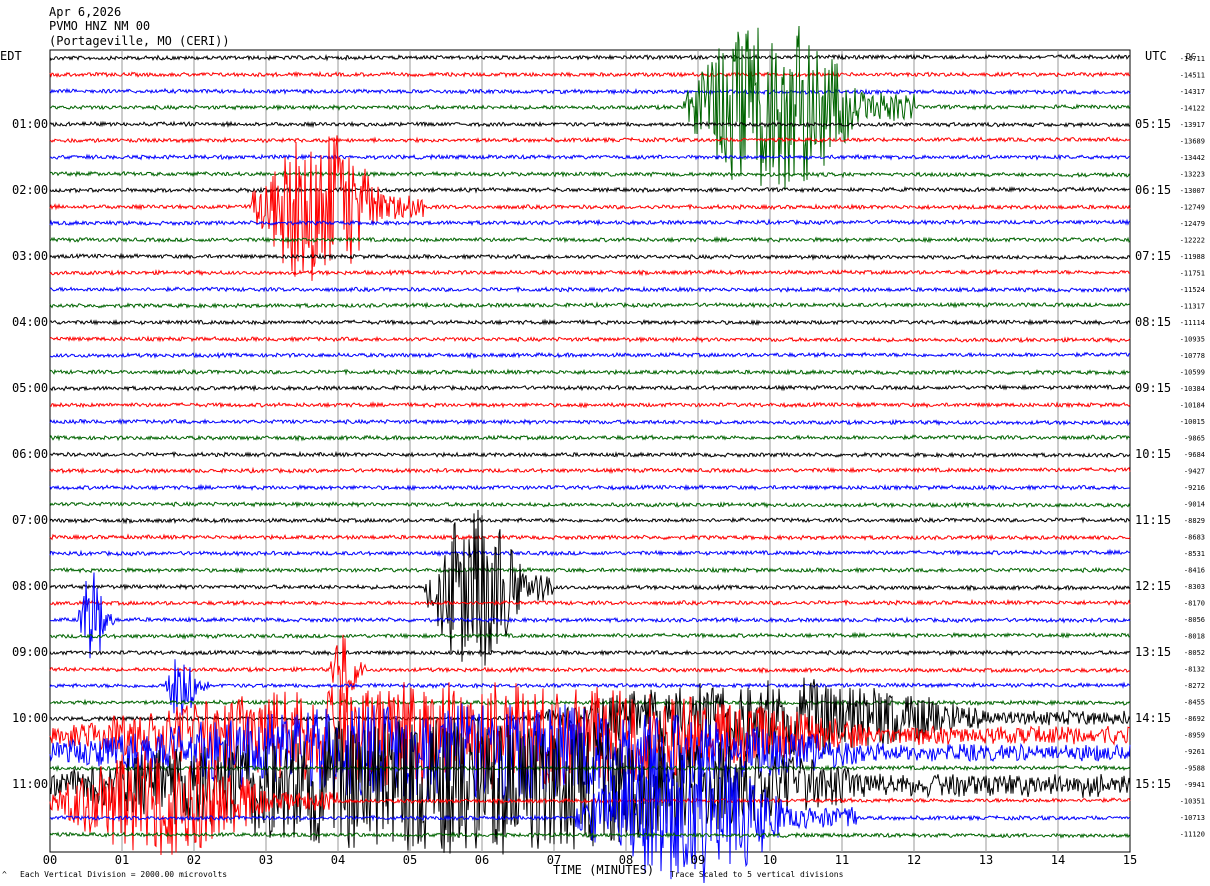 The image size is (1210, 886). I want to click on dc-offset-label: -8416, so click(1194, 571).